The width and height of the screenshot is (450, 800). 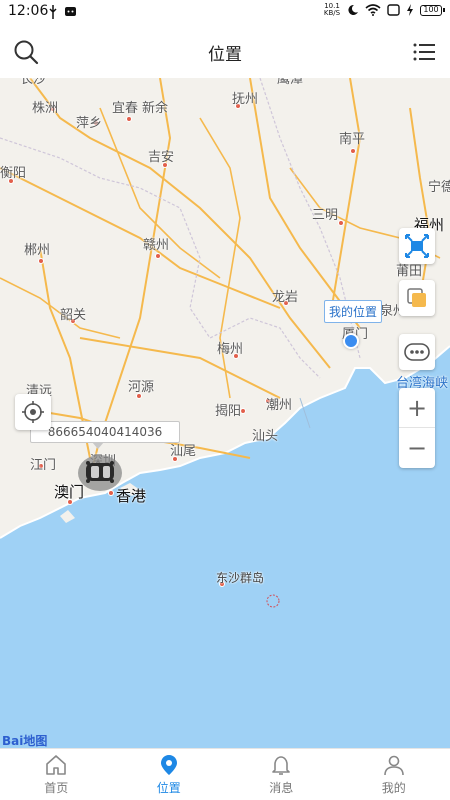 I want to click on crosshair-icon, so click(x=33, y=412).